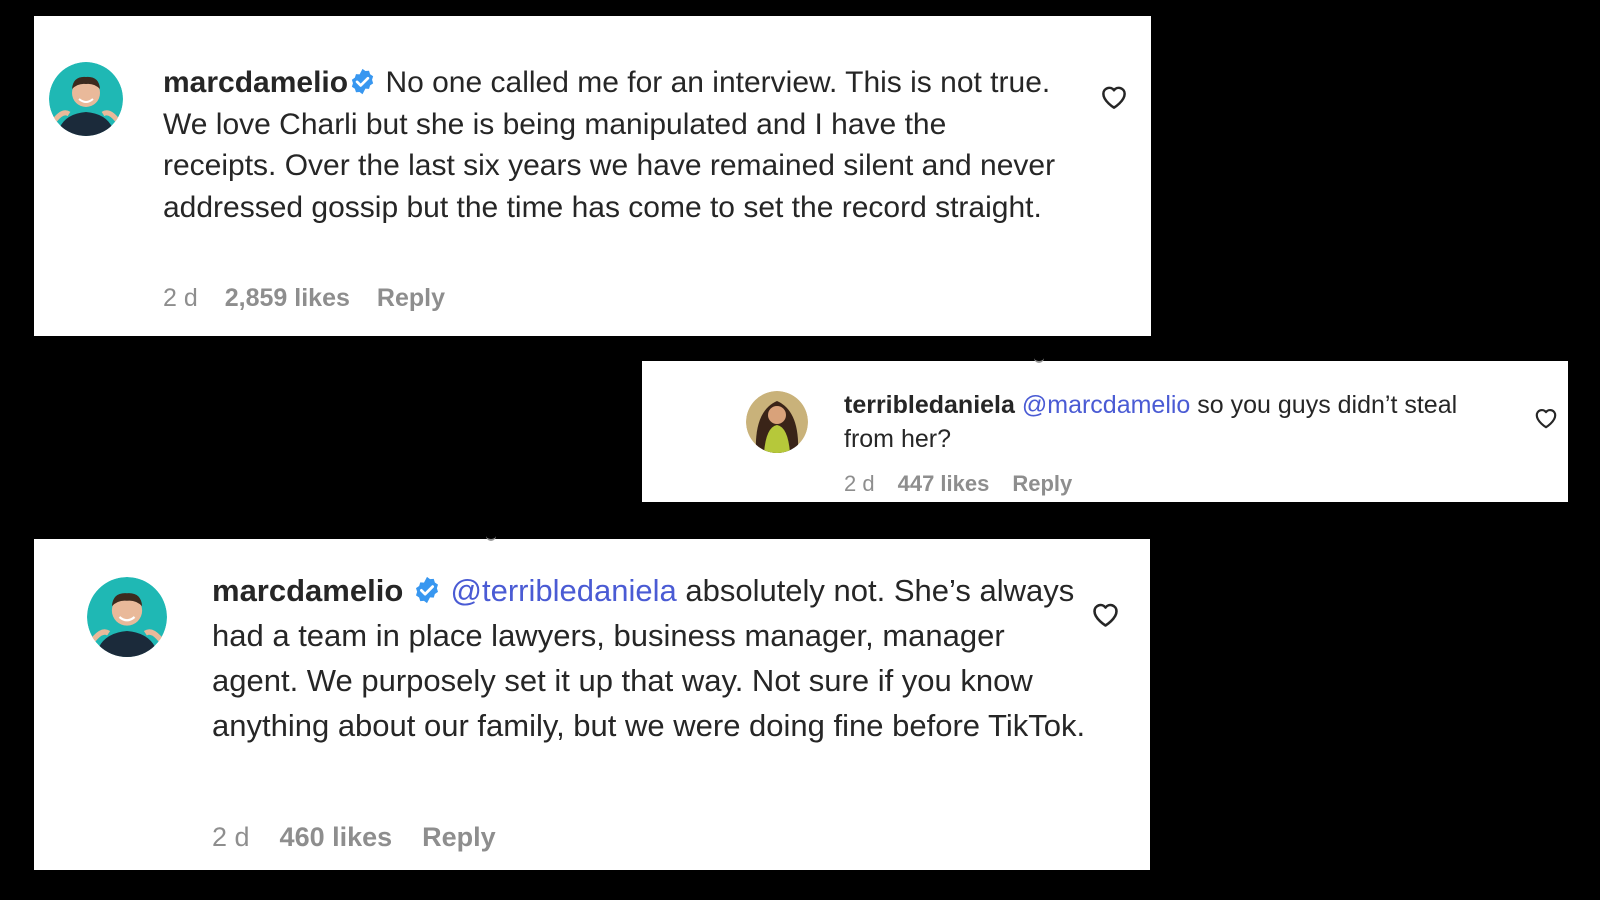 The width and height of the screenshot is (1600, 900). What do you see at coordinates (287, 298) in the screenshot?
I see `likes-count: 2,859 likes` at bounding box center [287, 298].